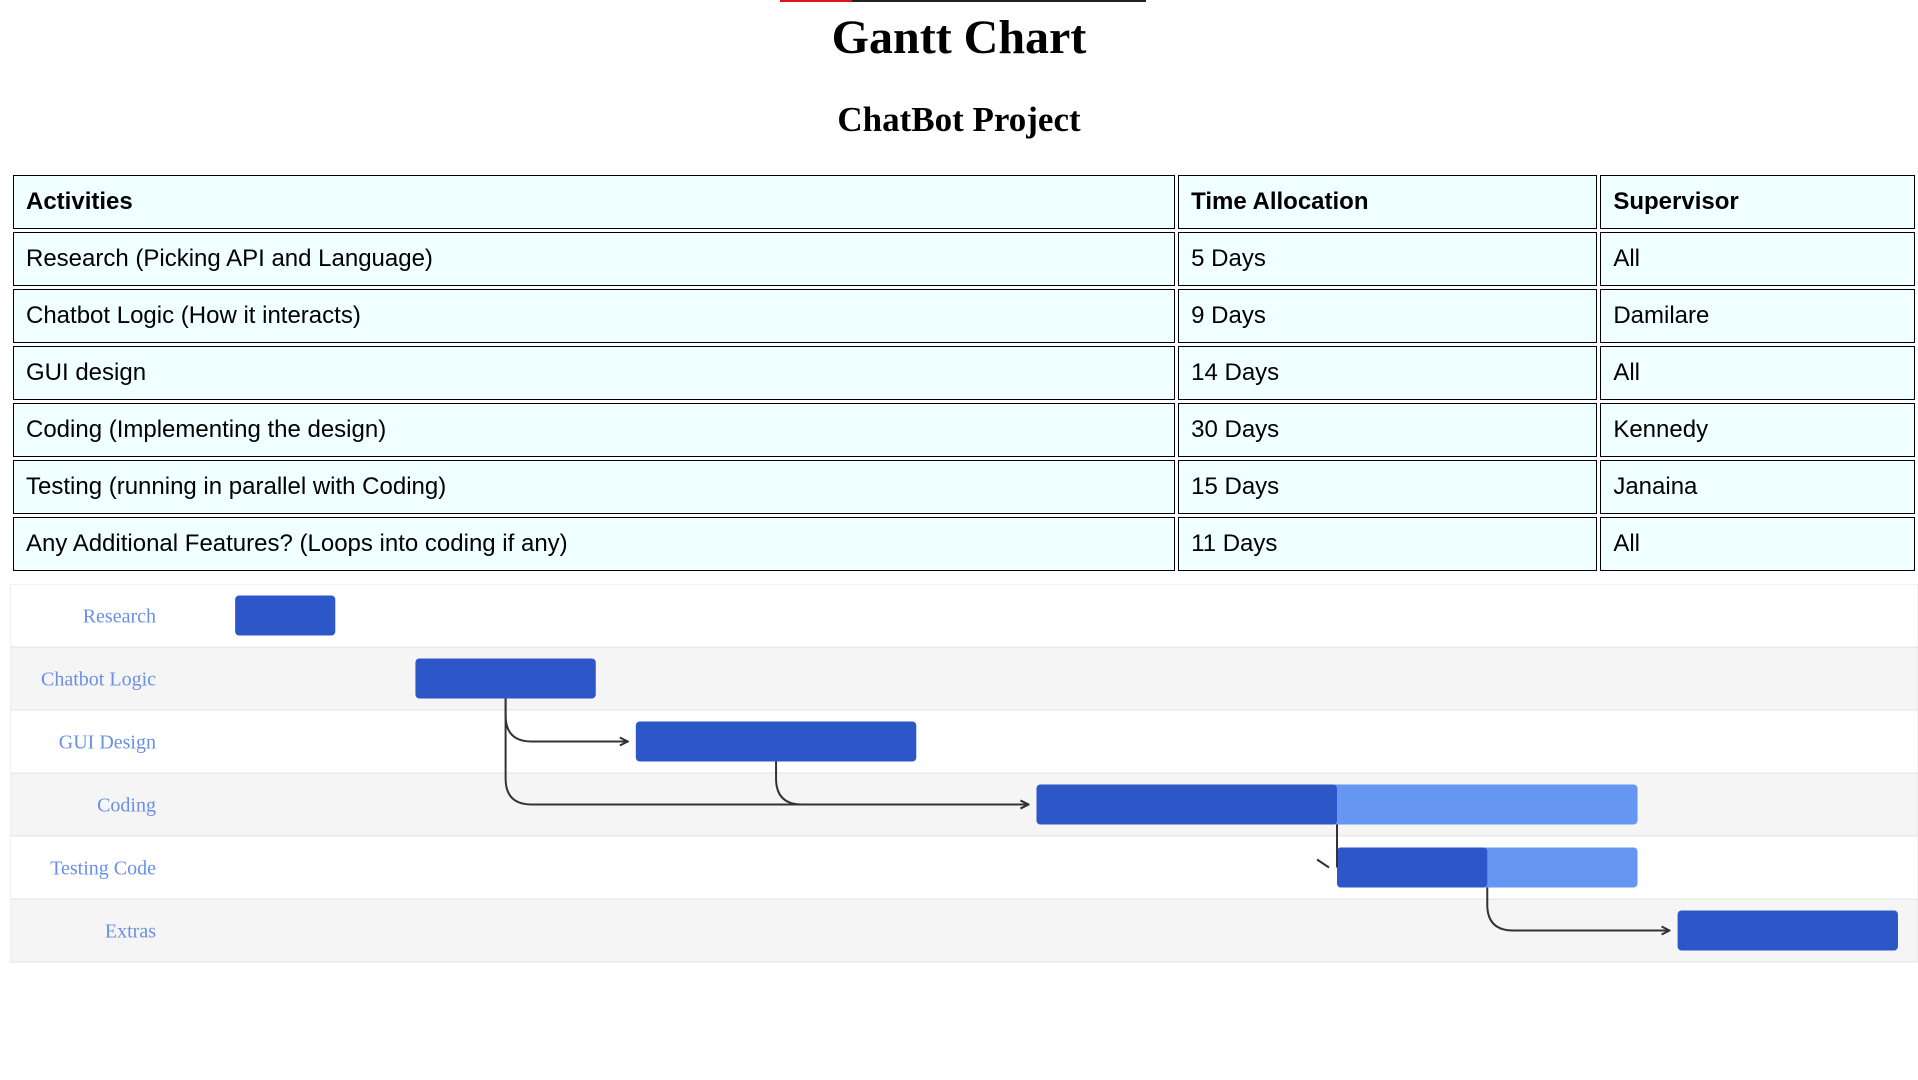 The image size is (1918, 1080). I want to click on supervisor-cell: Damilare, so click(1757, 316).